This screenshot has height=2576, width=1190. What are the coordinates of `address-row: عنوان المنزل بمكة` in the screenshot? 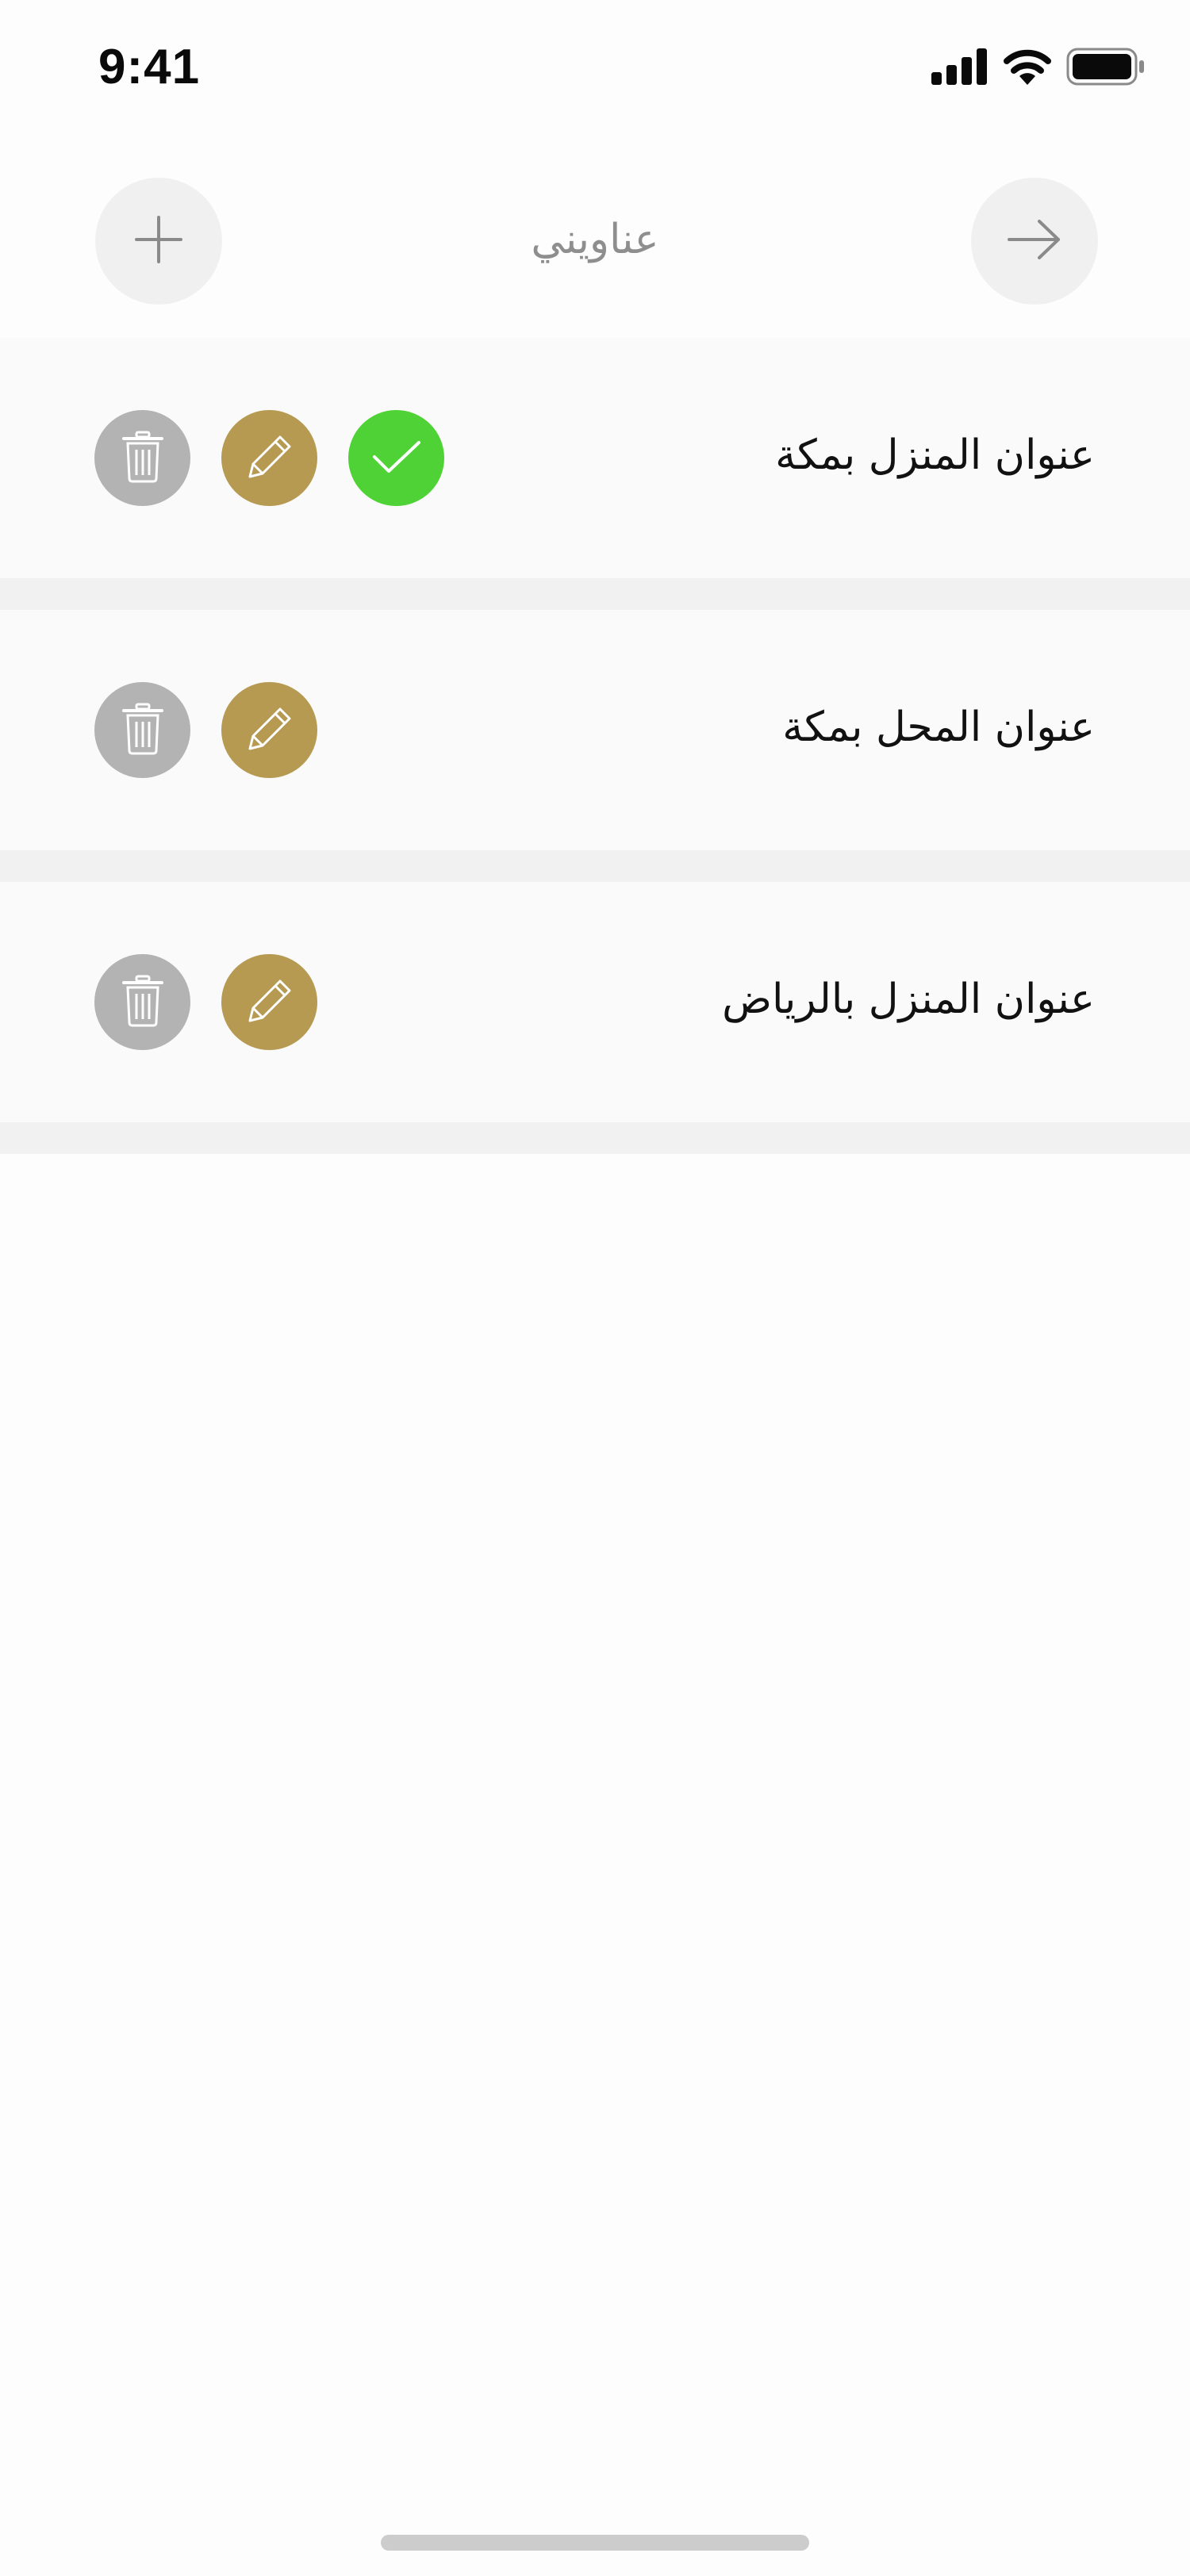 It's located at (595, 458).